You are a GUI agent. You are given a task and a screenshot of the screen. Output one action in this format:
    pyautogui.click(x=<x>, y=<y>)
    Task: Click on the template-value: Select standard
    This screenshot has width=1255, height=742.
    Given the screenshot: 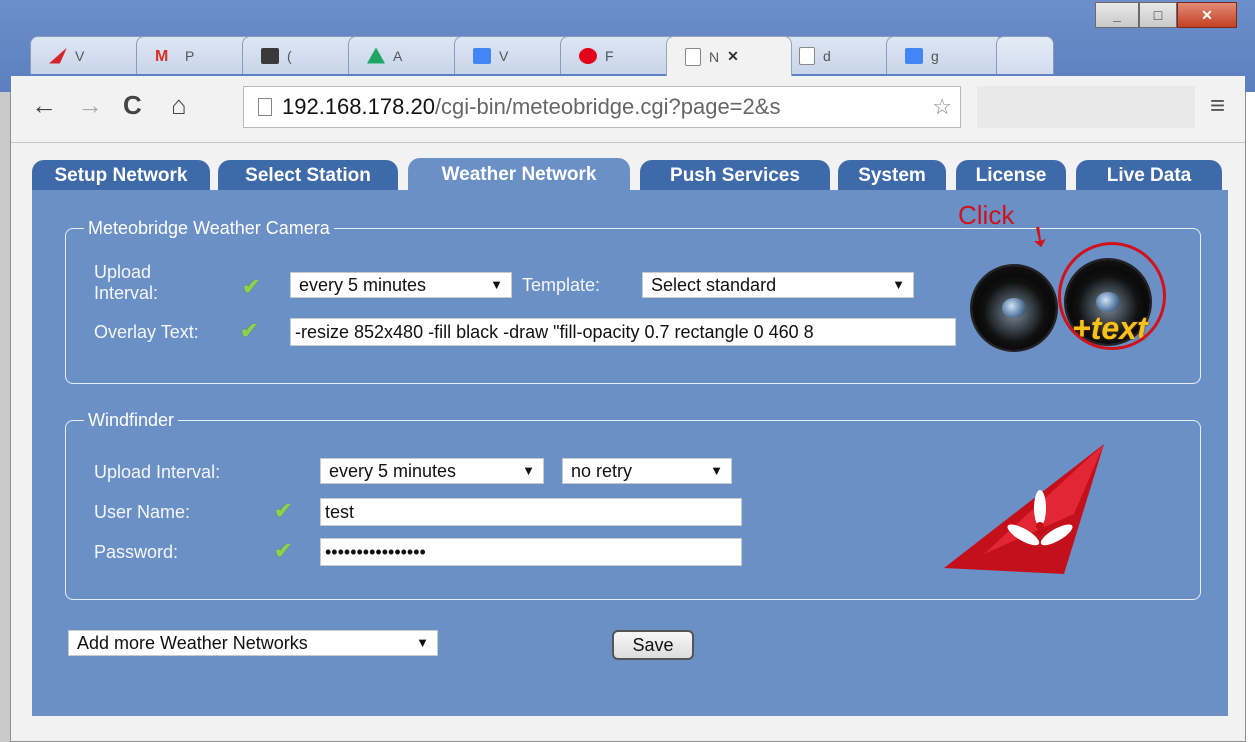 What is the action you would take?
    pyautogui.click(x=714, y=284)
    